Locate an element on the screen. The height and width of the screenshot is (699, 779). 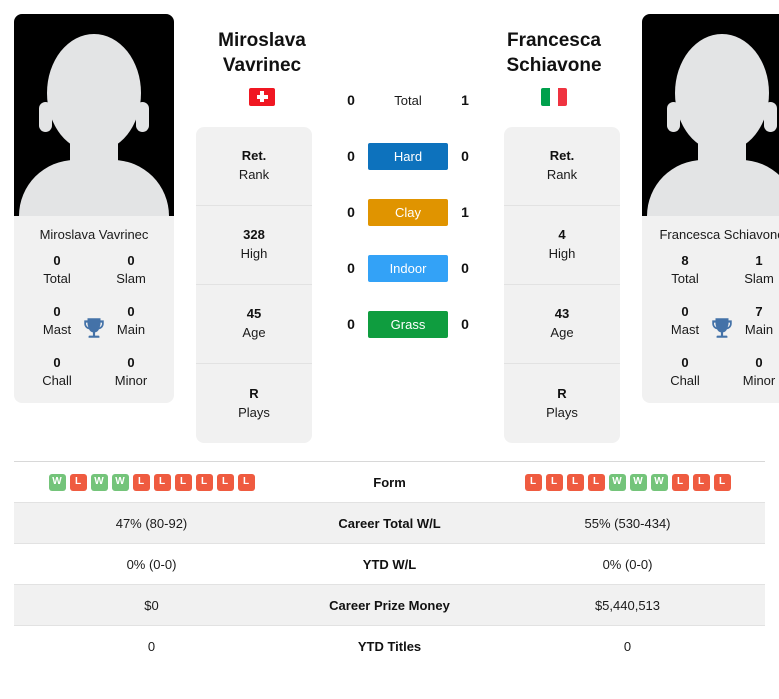
right-high-value: 4 is located at coordinates (562, 235).